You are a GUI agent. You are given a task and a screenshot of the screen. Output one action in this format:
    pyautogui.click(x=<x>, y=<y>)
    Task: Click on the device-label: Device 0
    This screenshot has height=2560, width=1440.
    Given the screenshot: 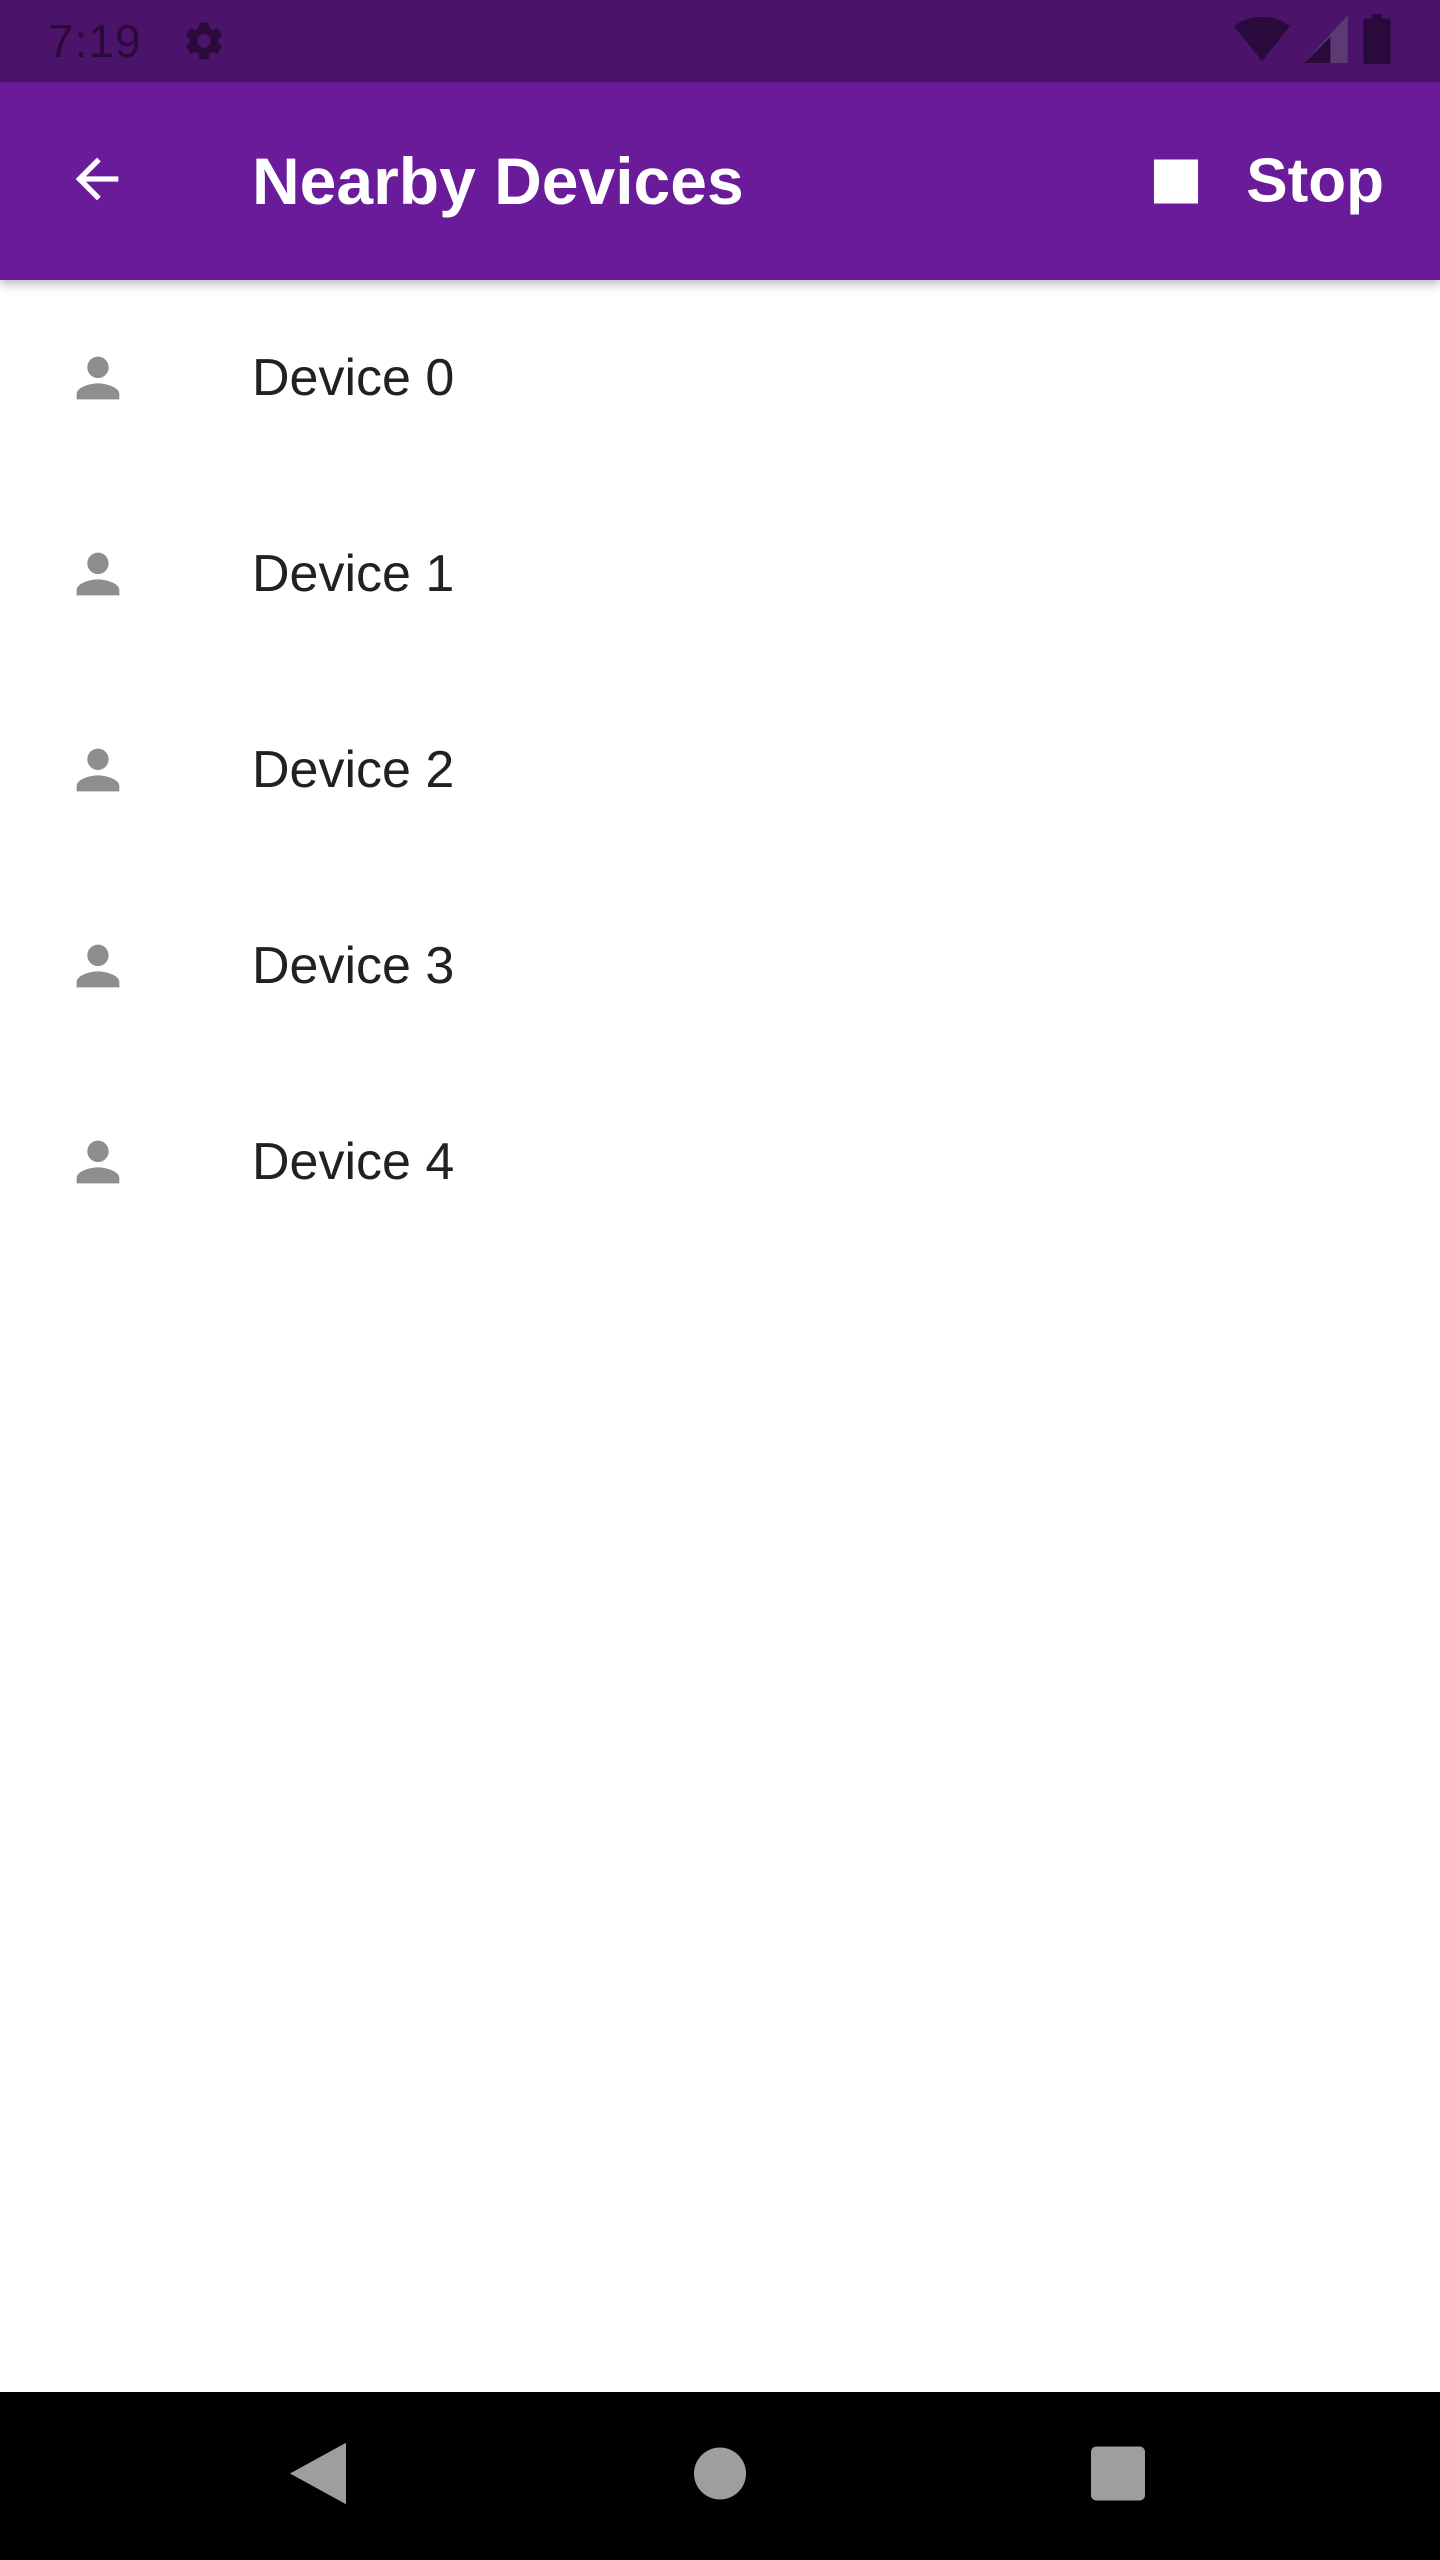 What is the action you would take?
    pyautogui.click(x=353, y=378)
    